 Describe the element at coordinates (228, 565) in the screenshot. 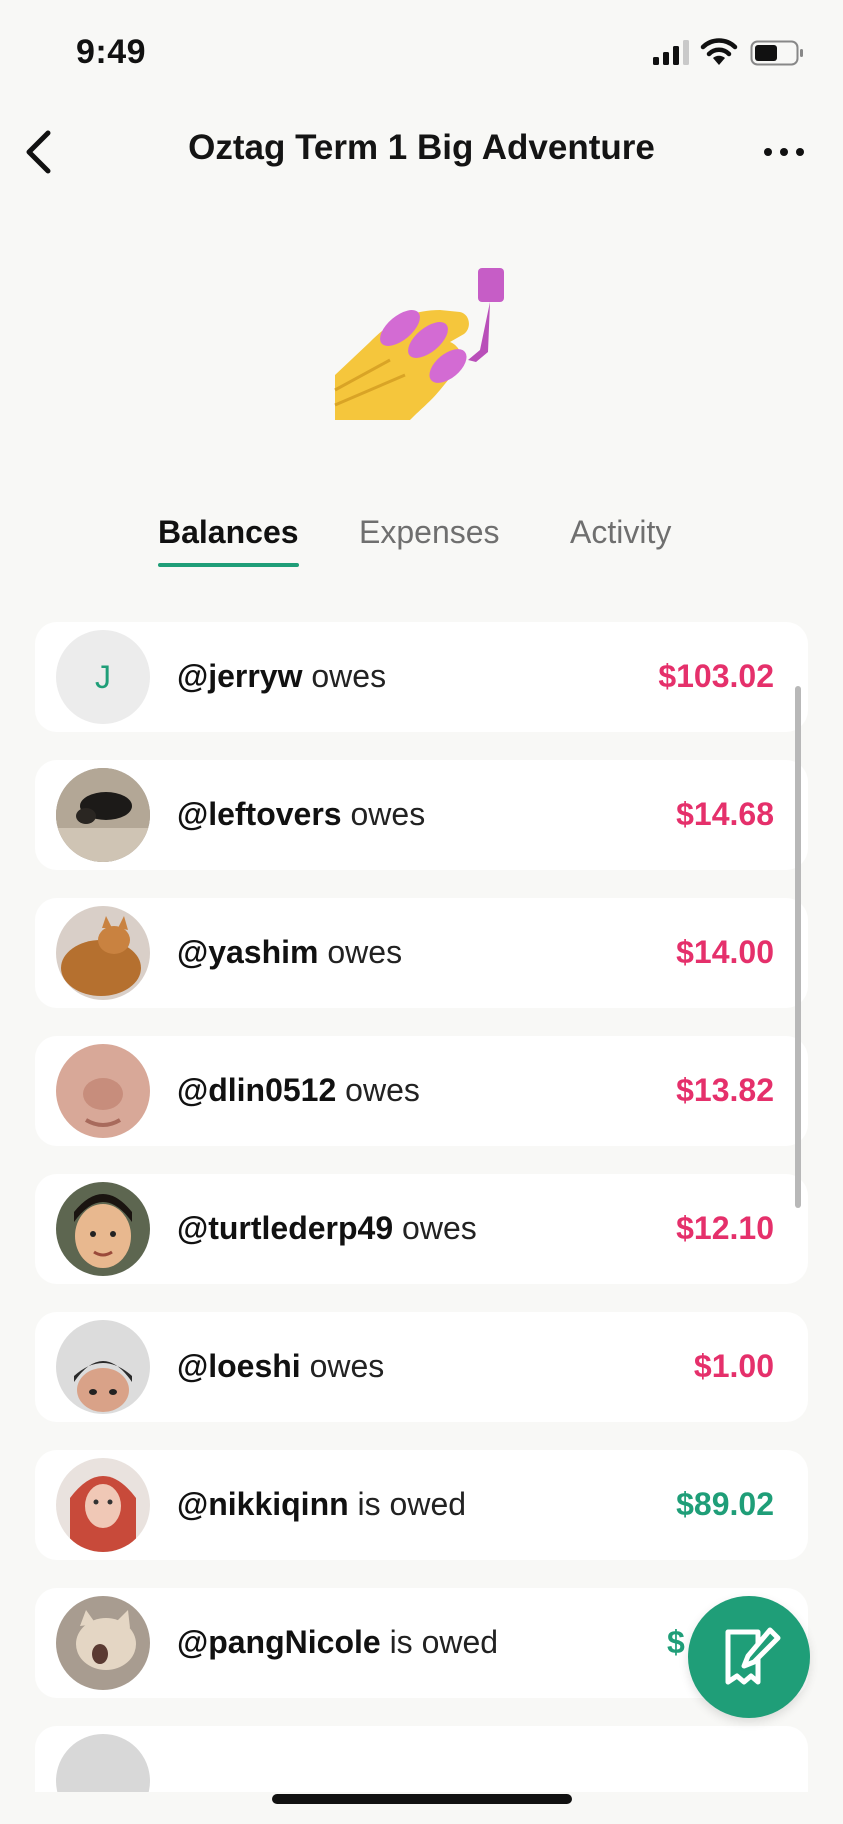

I see `active-tab-indicator` at that location.